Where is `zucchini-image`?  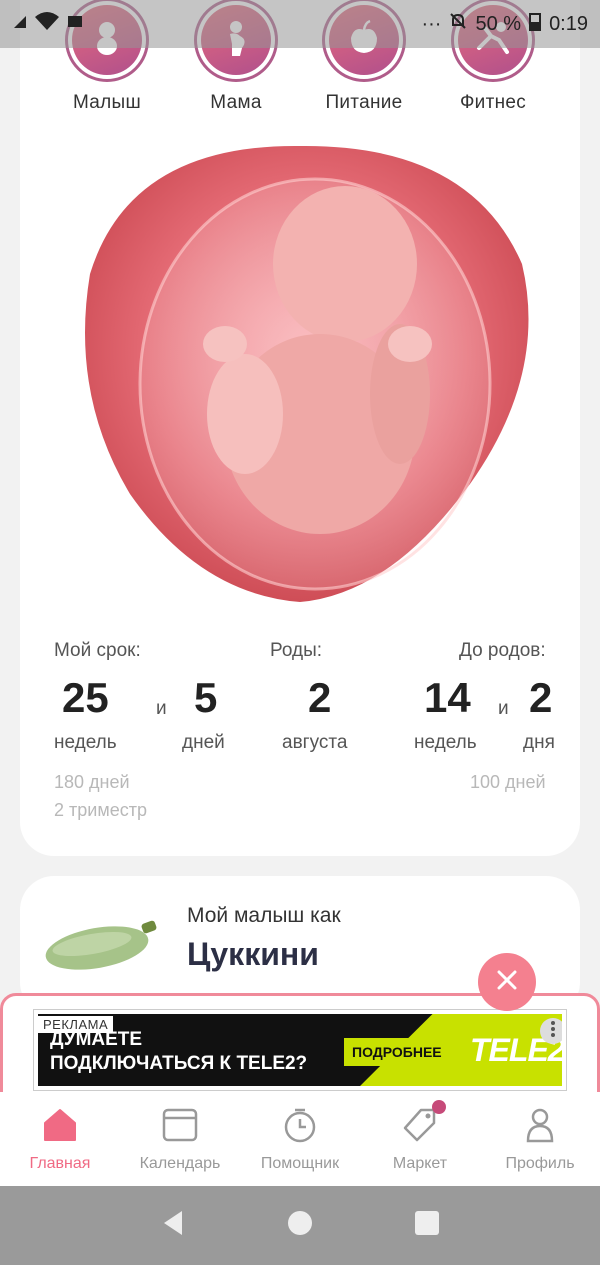
zucchini-image is located at coordinates (100, 944).